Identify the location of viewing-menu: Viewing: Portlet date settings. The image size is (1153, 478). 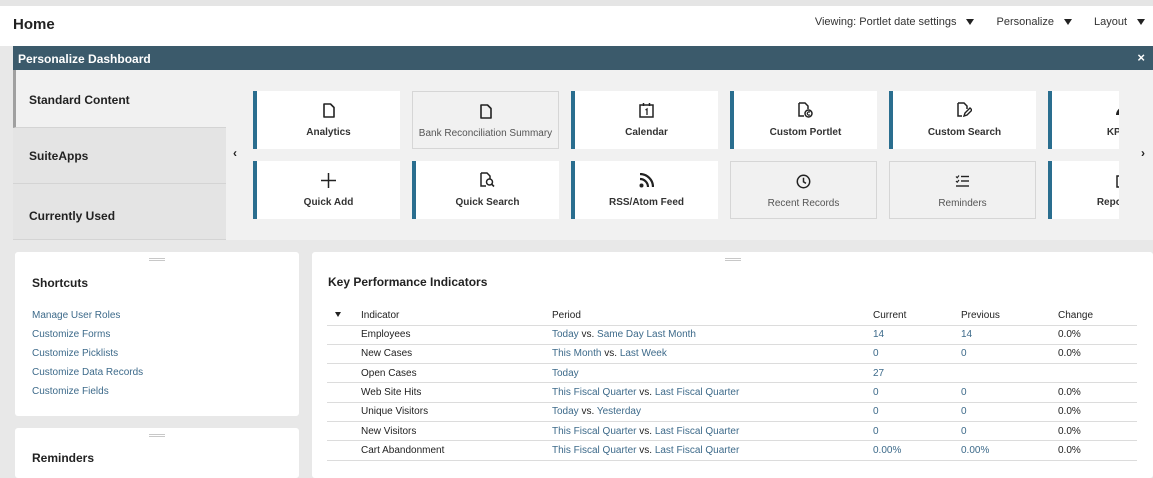
(895, 22).